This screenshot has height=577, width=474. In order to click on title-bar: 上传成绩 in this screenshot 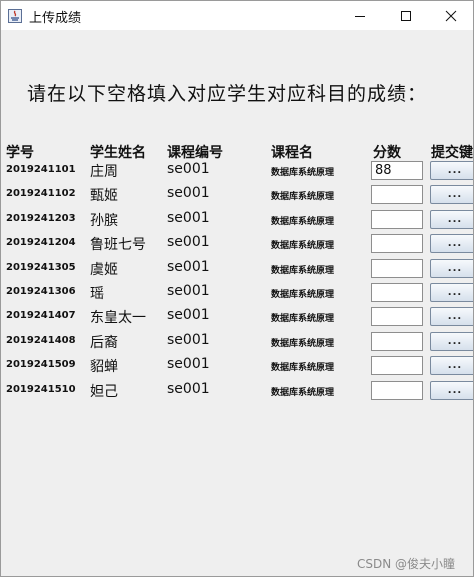, I will do `click(237, 15)`.